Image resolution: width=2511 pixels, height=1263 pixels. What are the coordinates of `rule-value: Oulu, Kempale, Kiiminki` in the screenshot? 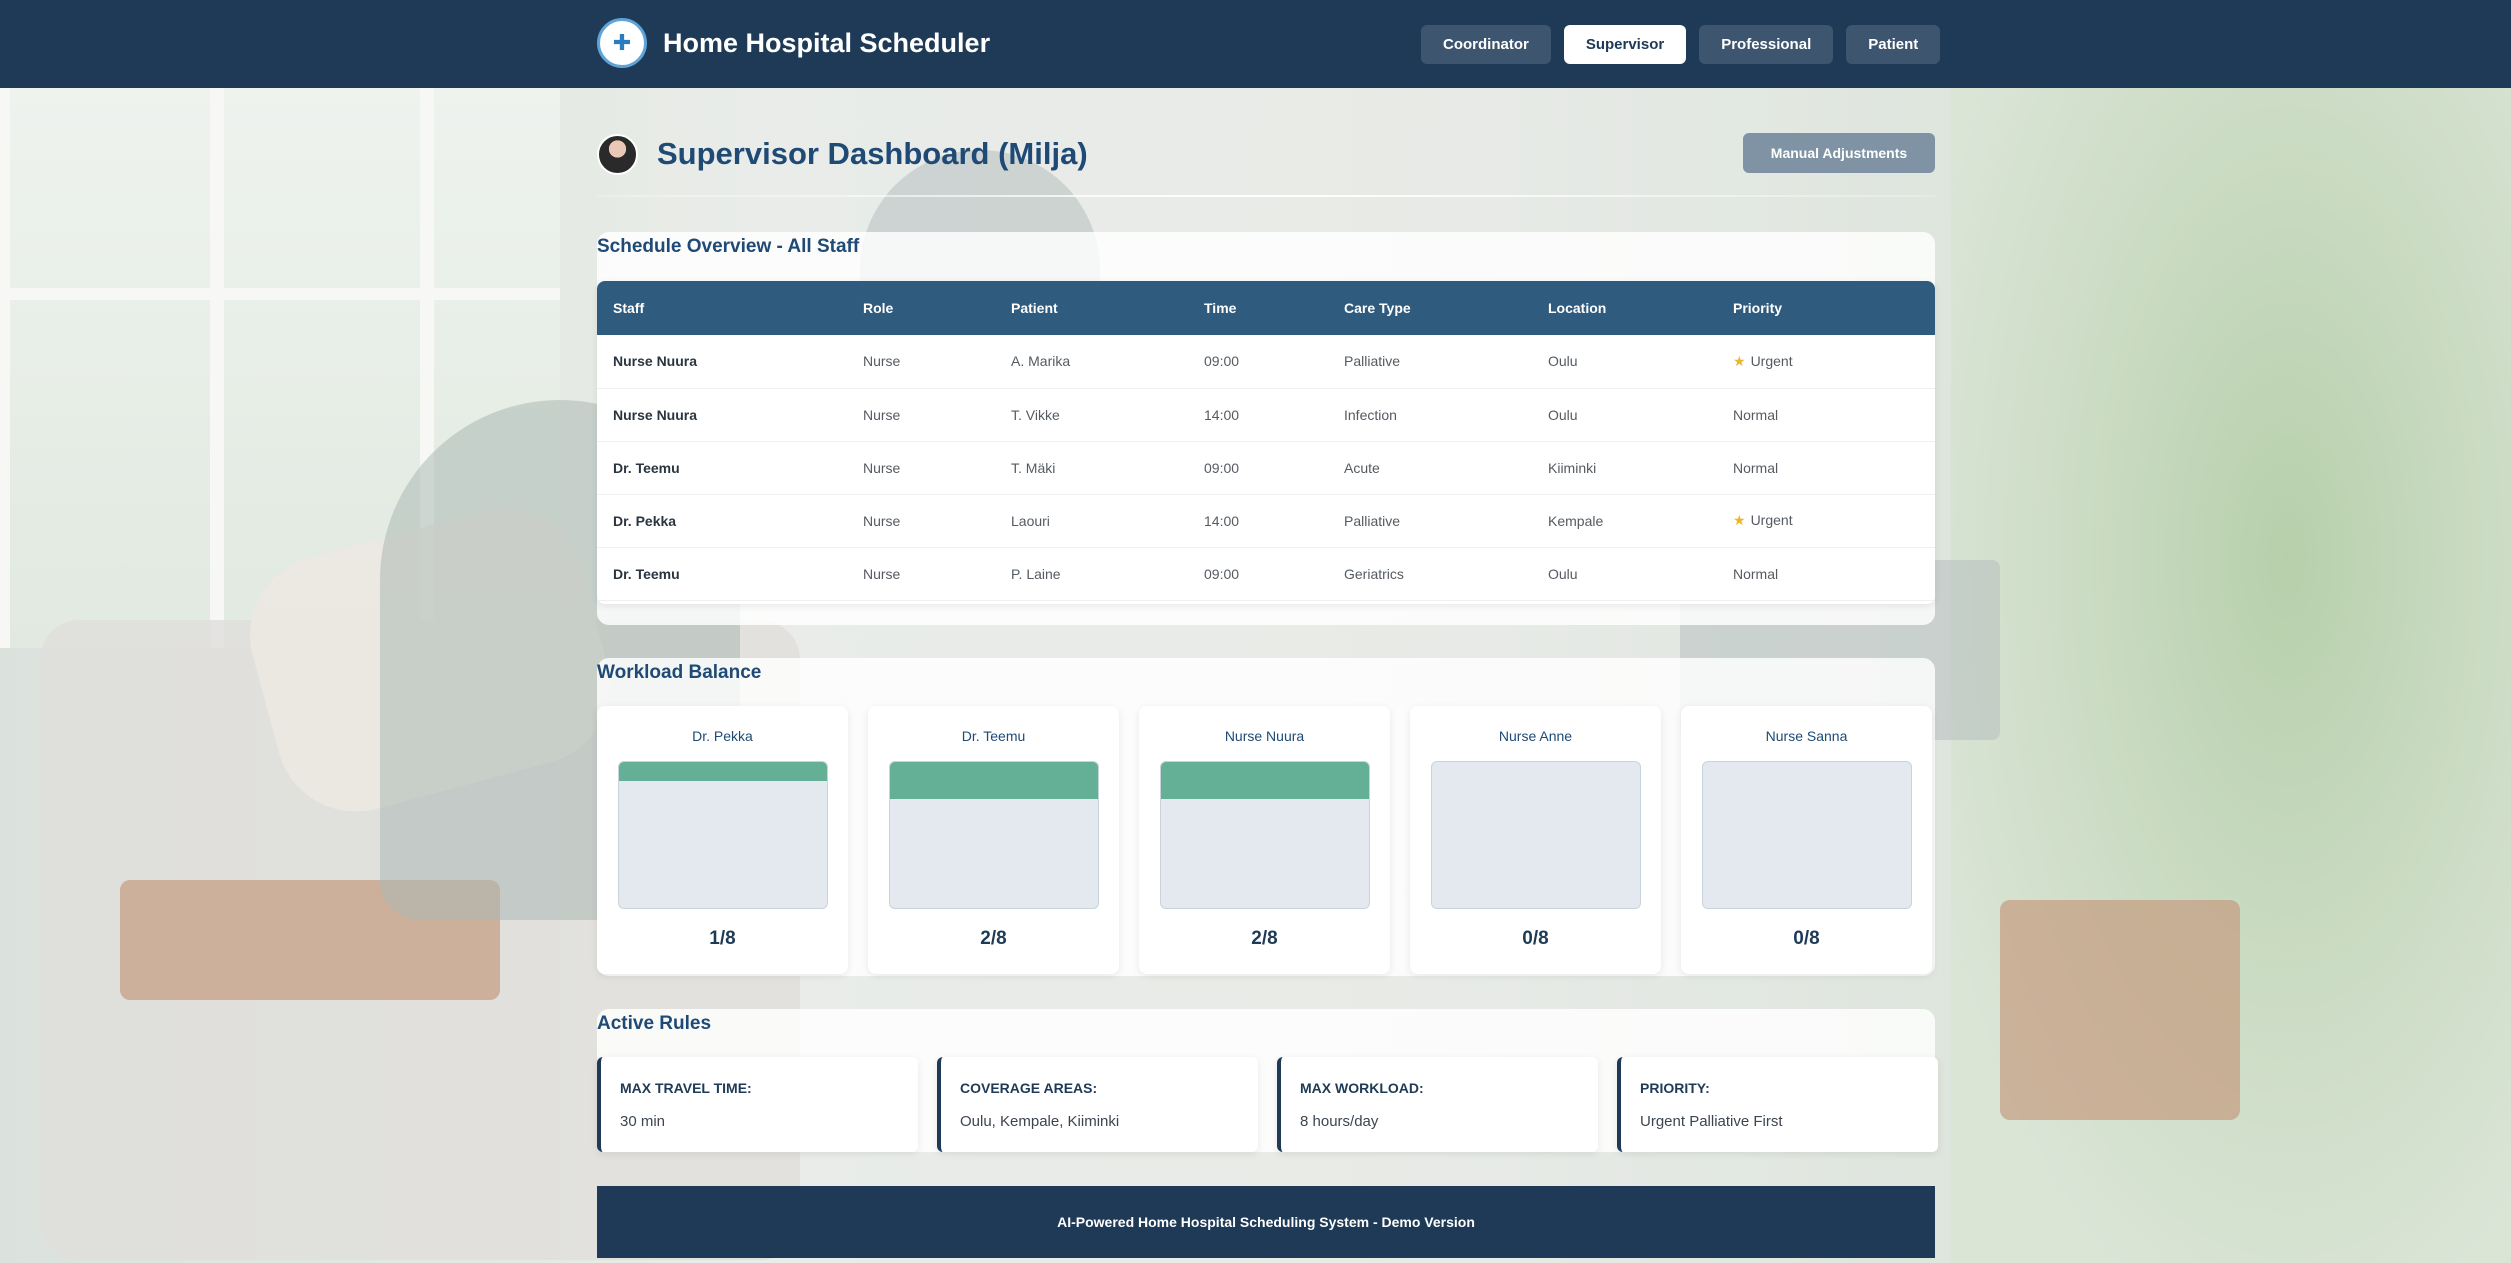 It's located at (1040, 1121).